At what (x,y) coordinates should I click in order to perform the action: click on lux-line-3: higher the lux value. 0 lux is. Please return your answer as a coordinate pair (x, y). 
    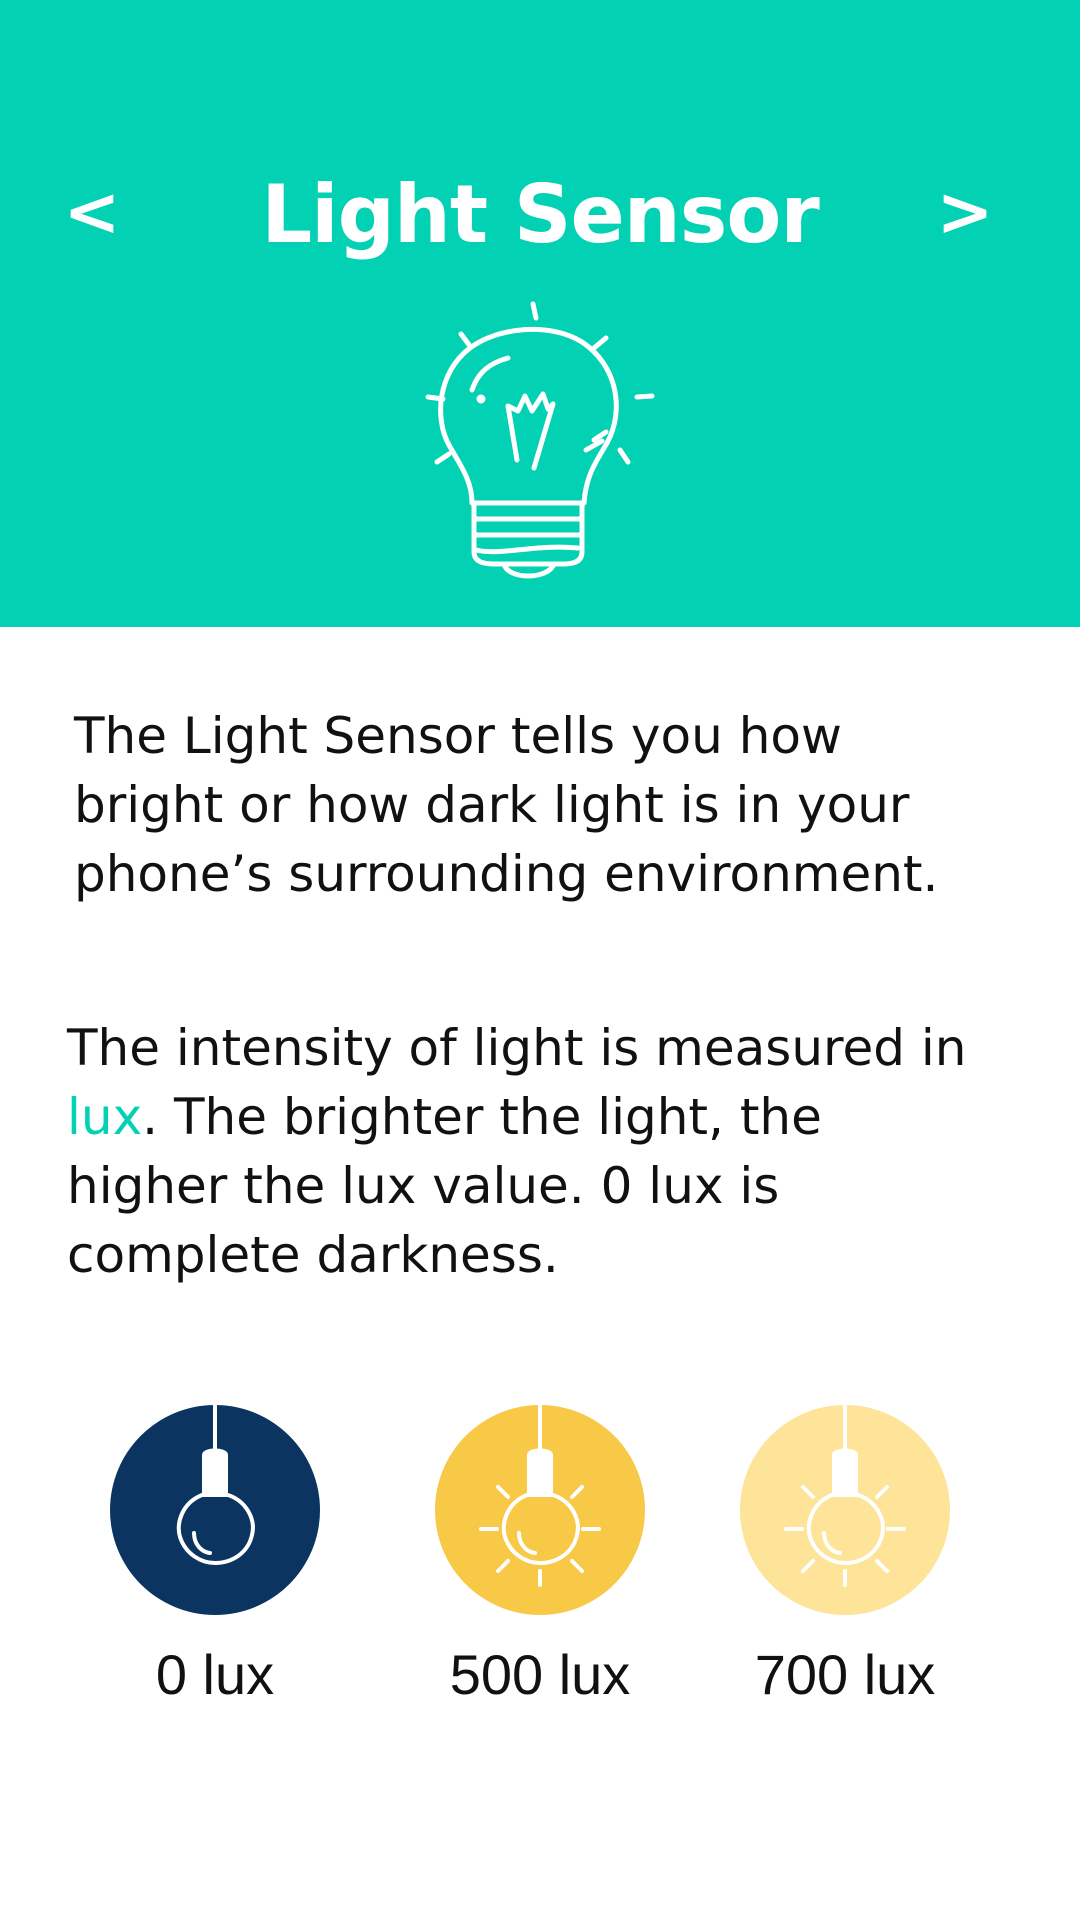
    Looking at the image, I should click on (423, 1186).